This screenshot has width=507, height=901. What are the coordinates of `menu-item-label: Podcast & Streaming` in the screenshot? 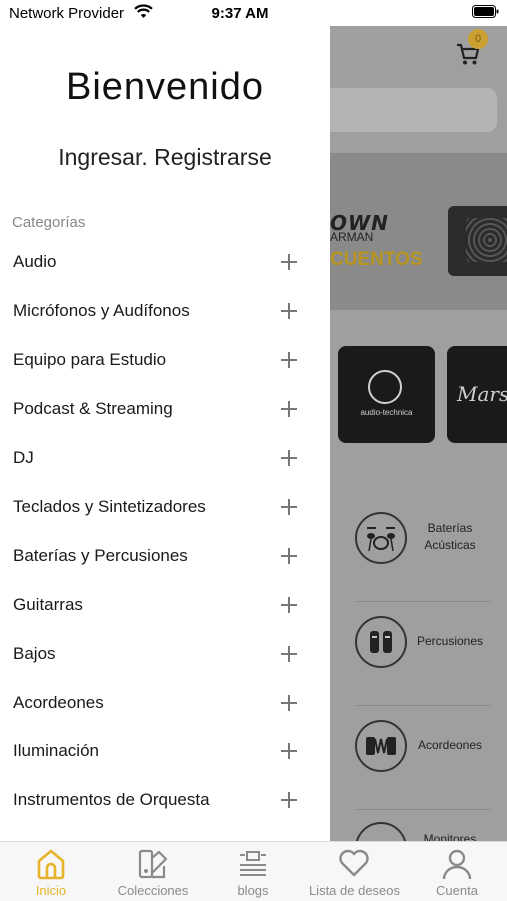 It's located at (93, 408).